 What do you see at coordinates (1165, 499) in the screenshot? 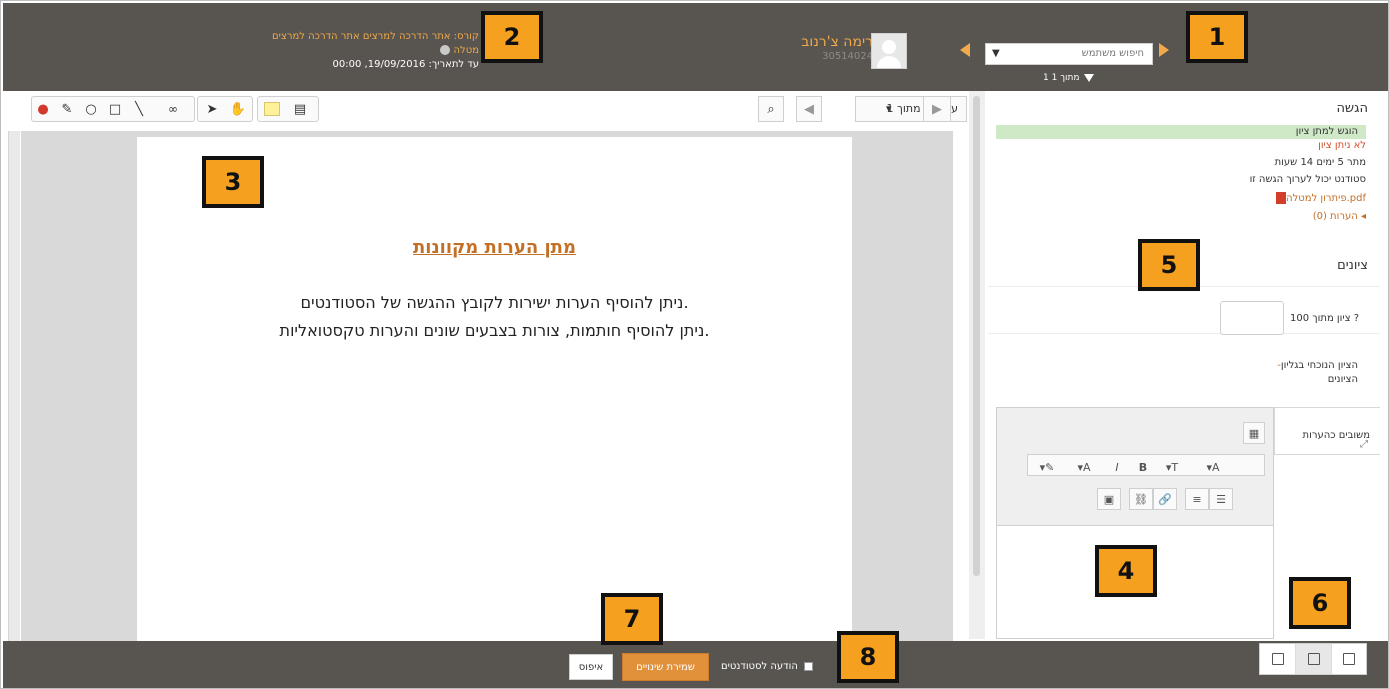
I see `link-icon: 🔗` at bounding box center [1165, 499].